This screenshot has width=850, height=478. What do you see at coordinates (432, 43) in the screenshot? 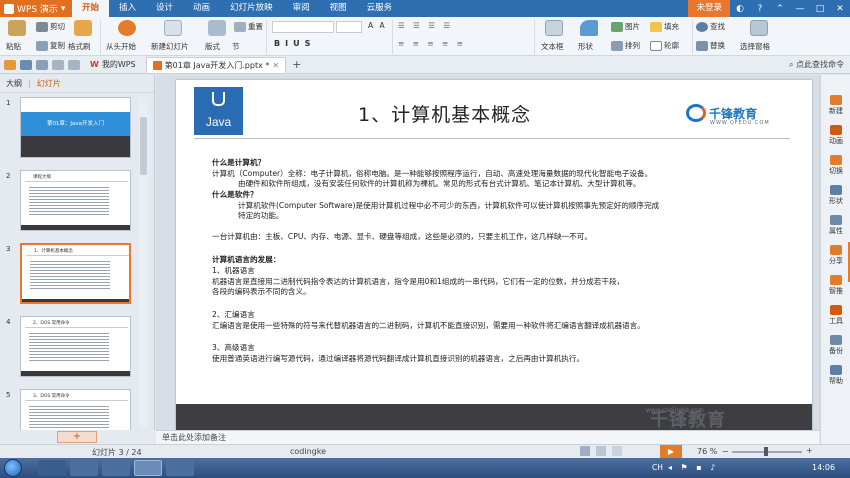
I see `align-buttons: ≡ ≡ ≡ ≡ ≡` at bounding box center [432, 43].